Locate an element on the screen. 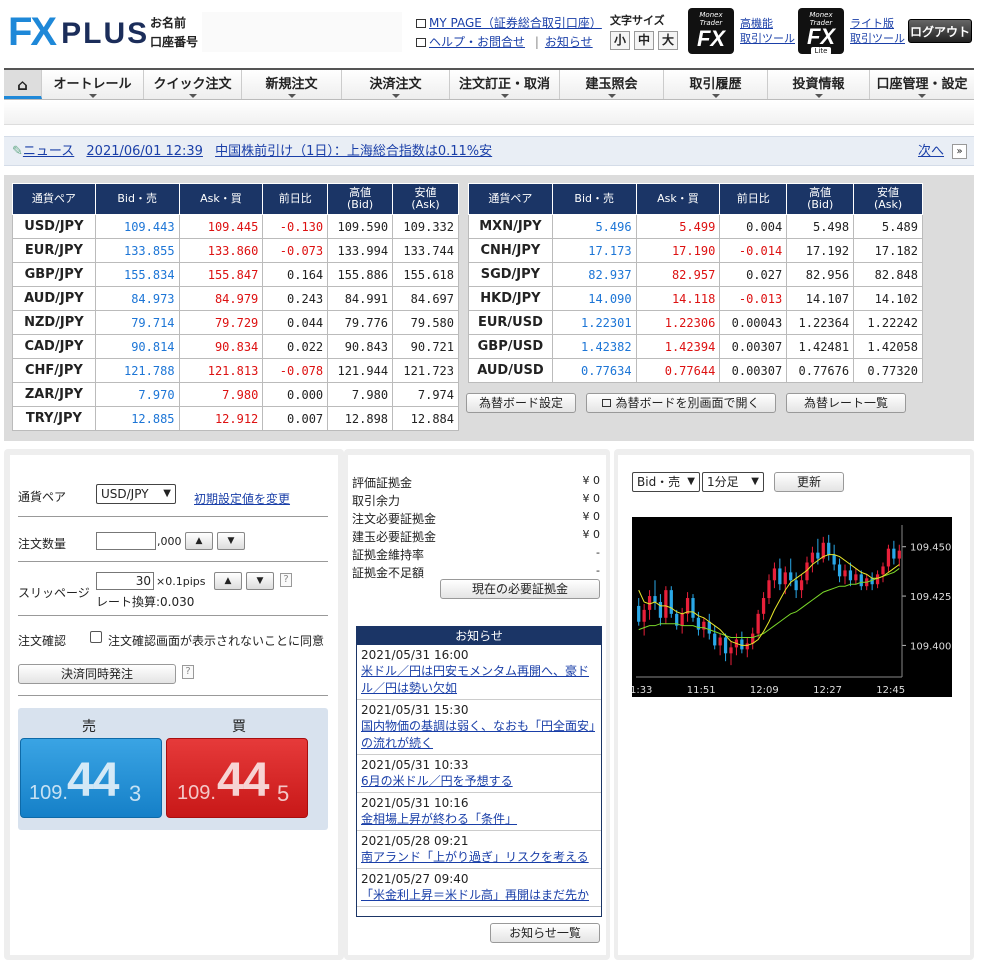 The image size is (982, 960). rate-bid-cell: 5.496 is located at coordinates (594, 226).